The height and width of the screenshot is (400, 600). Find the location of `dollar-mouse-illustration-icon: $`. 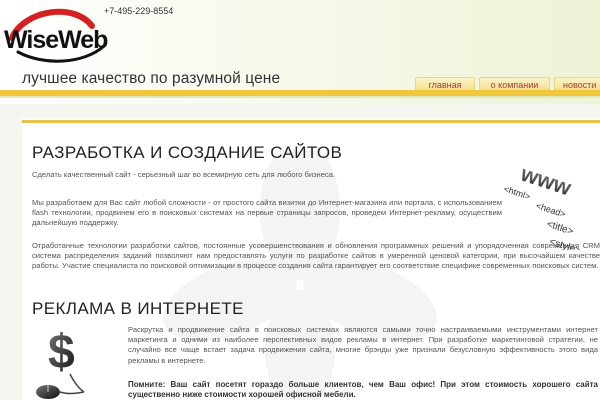

dollar-mouse-illustration-icon: $ is located at coordinates (60, 362).